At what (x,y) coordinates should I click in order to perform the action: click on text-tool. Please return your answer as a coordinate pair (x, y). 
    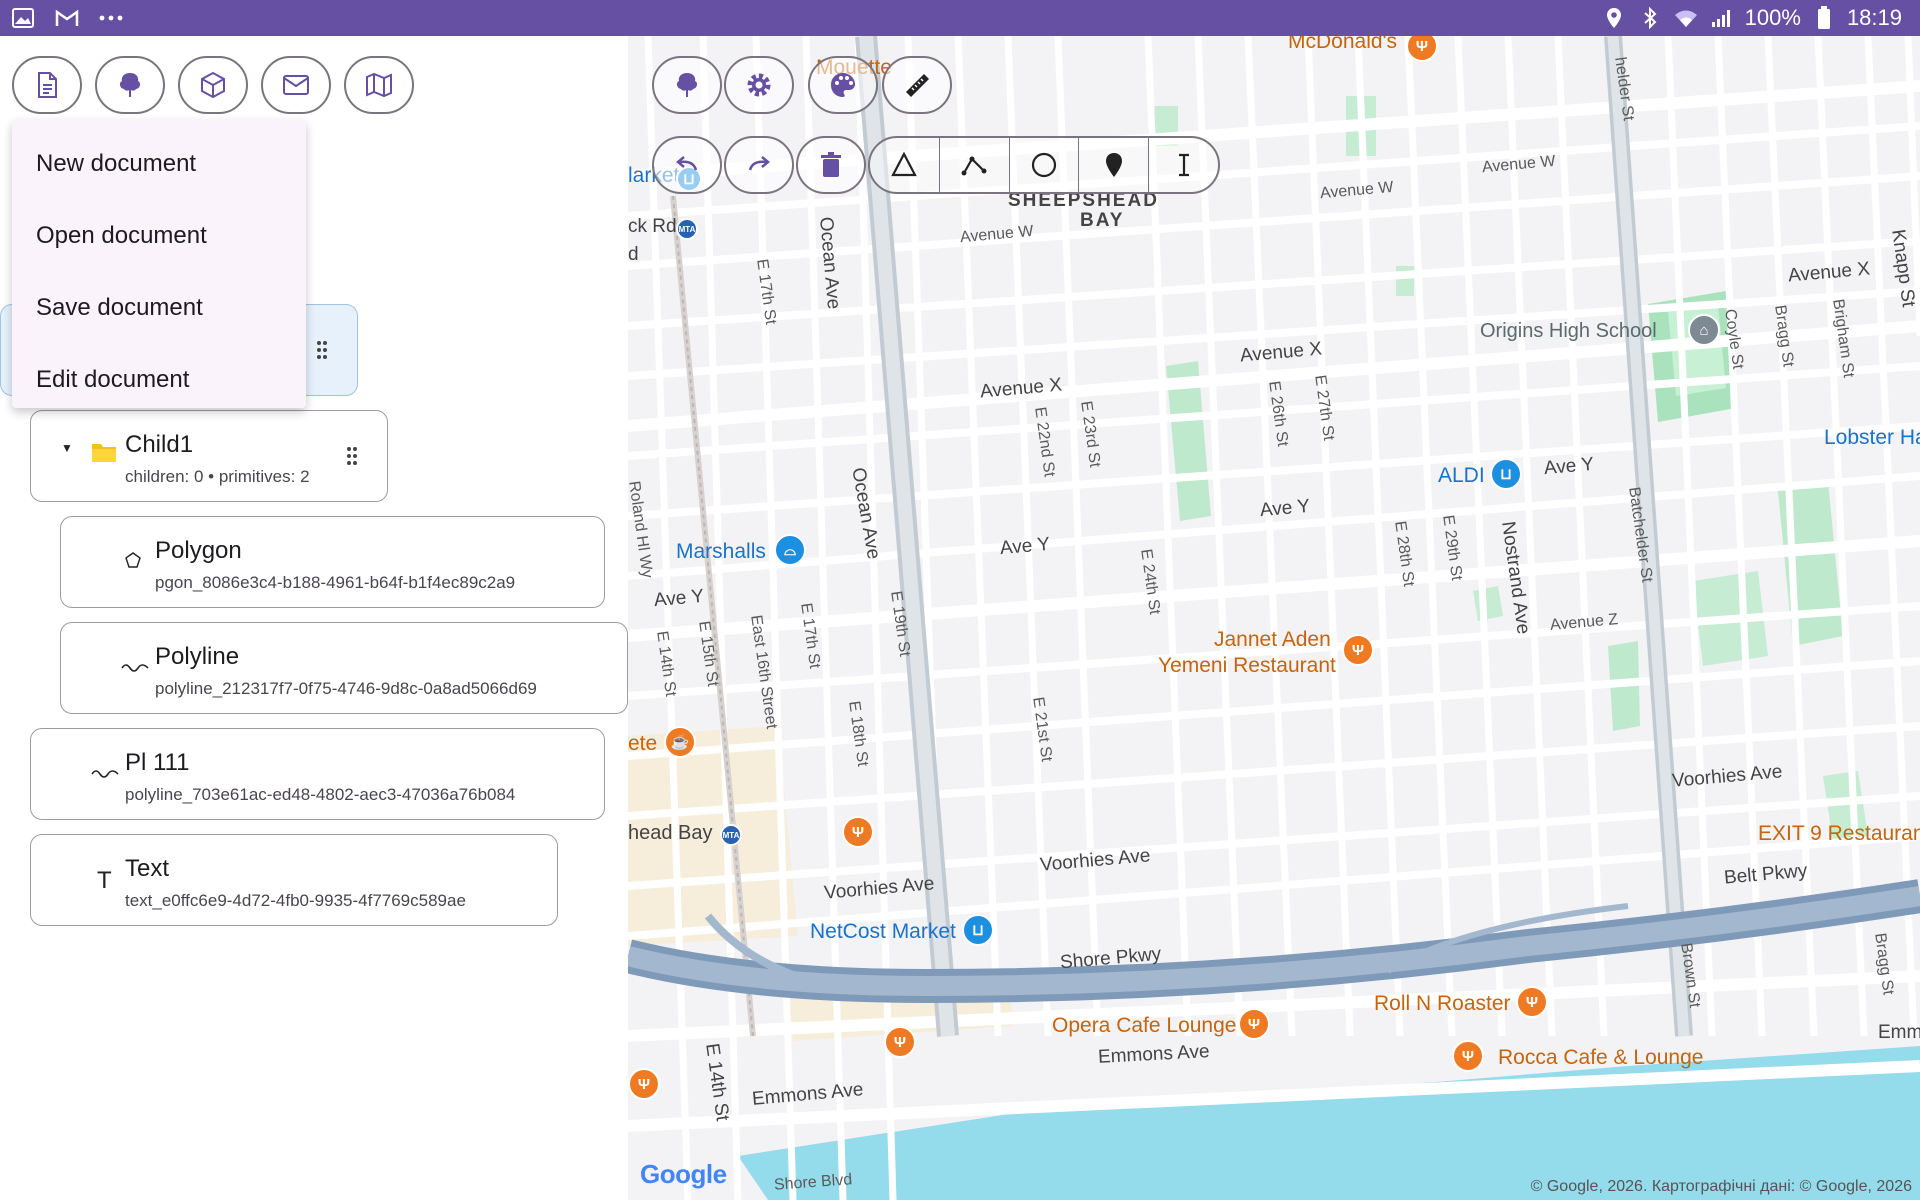
    Looking at the image, I should click on (1183, 165).